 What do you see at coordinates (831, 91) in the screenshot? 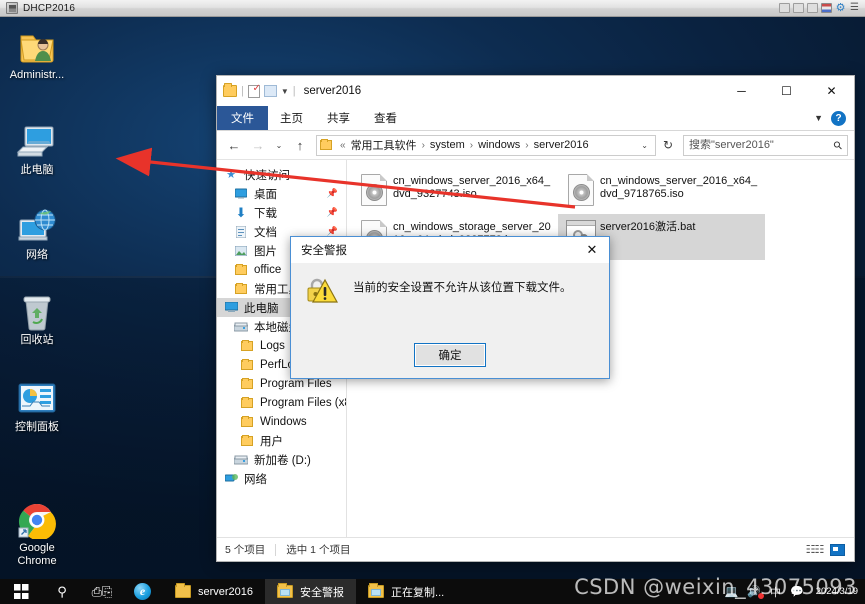
I see `close-button: ✕` at bounding box center [831, 91].